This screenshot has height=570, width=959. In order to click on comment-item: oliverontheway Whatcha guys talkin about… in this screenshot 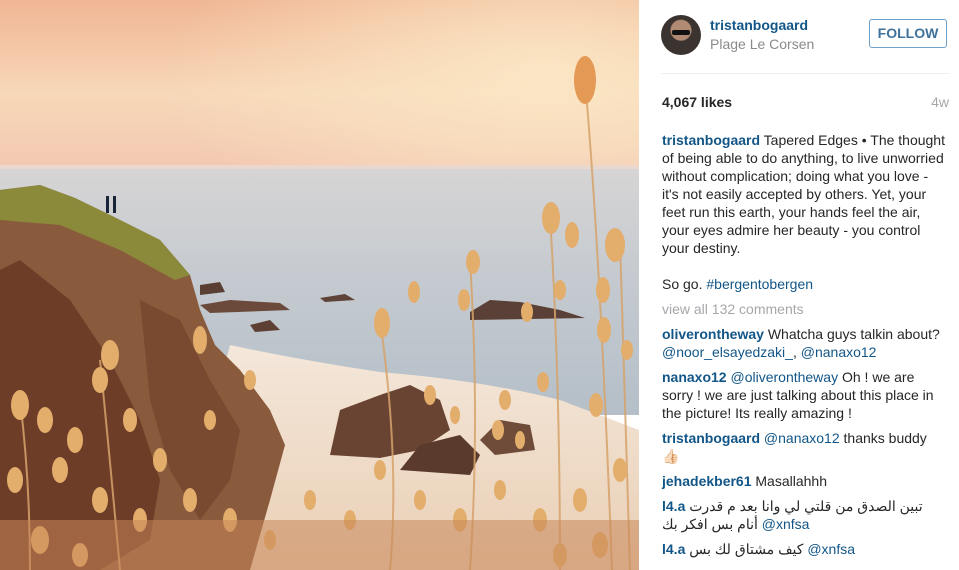, I will do `click(804, 343)`.